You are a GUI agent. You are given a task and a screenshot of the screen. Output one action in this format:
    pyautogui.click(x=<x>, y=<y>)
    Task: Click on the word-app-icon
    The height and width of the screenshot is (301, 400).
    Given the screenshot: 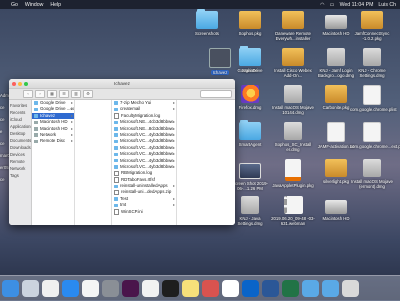 What is the action you would take?
    pyautogui.click(x=270, y=288)
    